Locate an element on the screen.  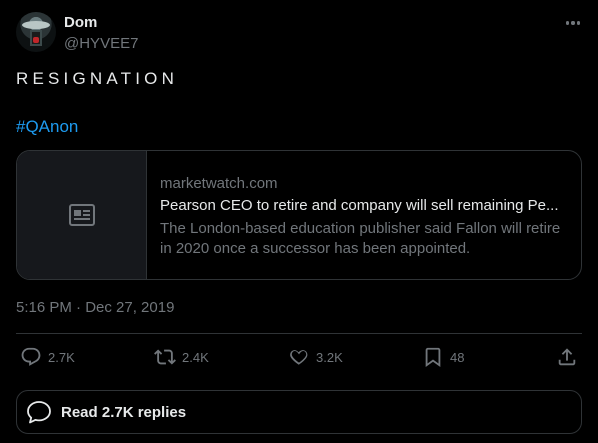
more-icon is located at coordinates (573, 23).